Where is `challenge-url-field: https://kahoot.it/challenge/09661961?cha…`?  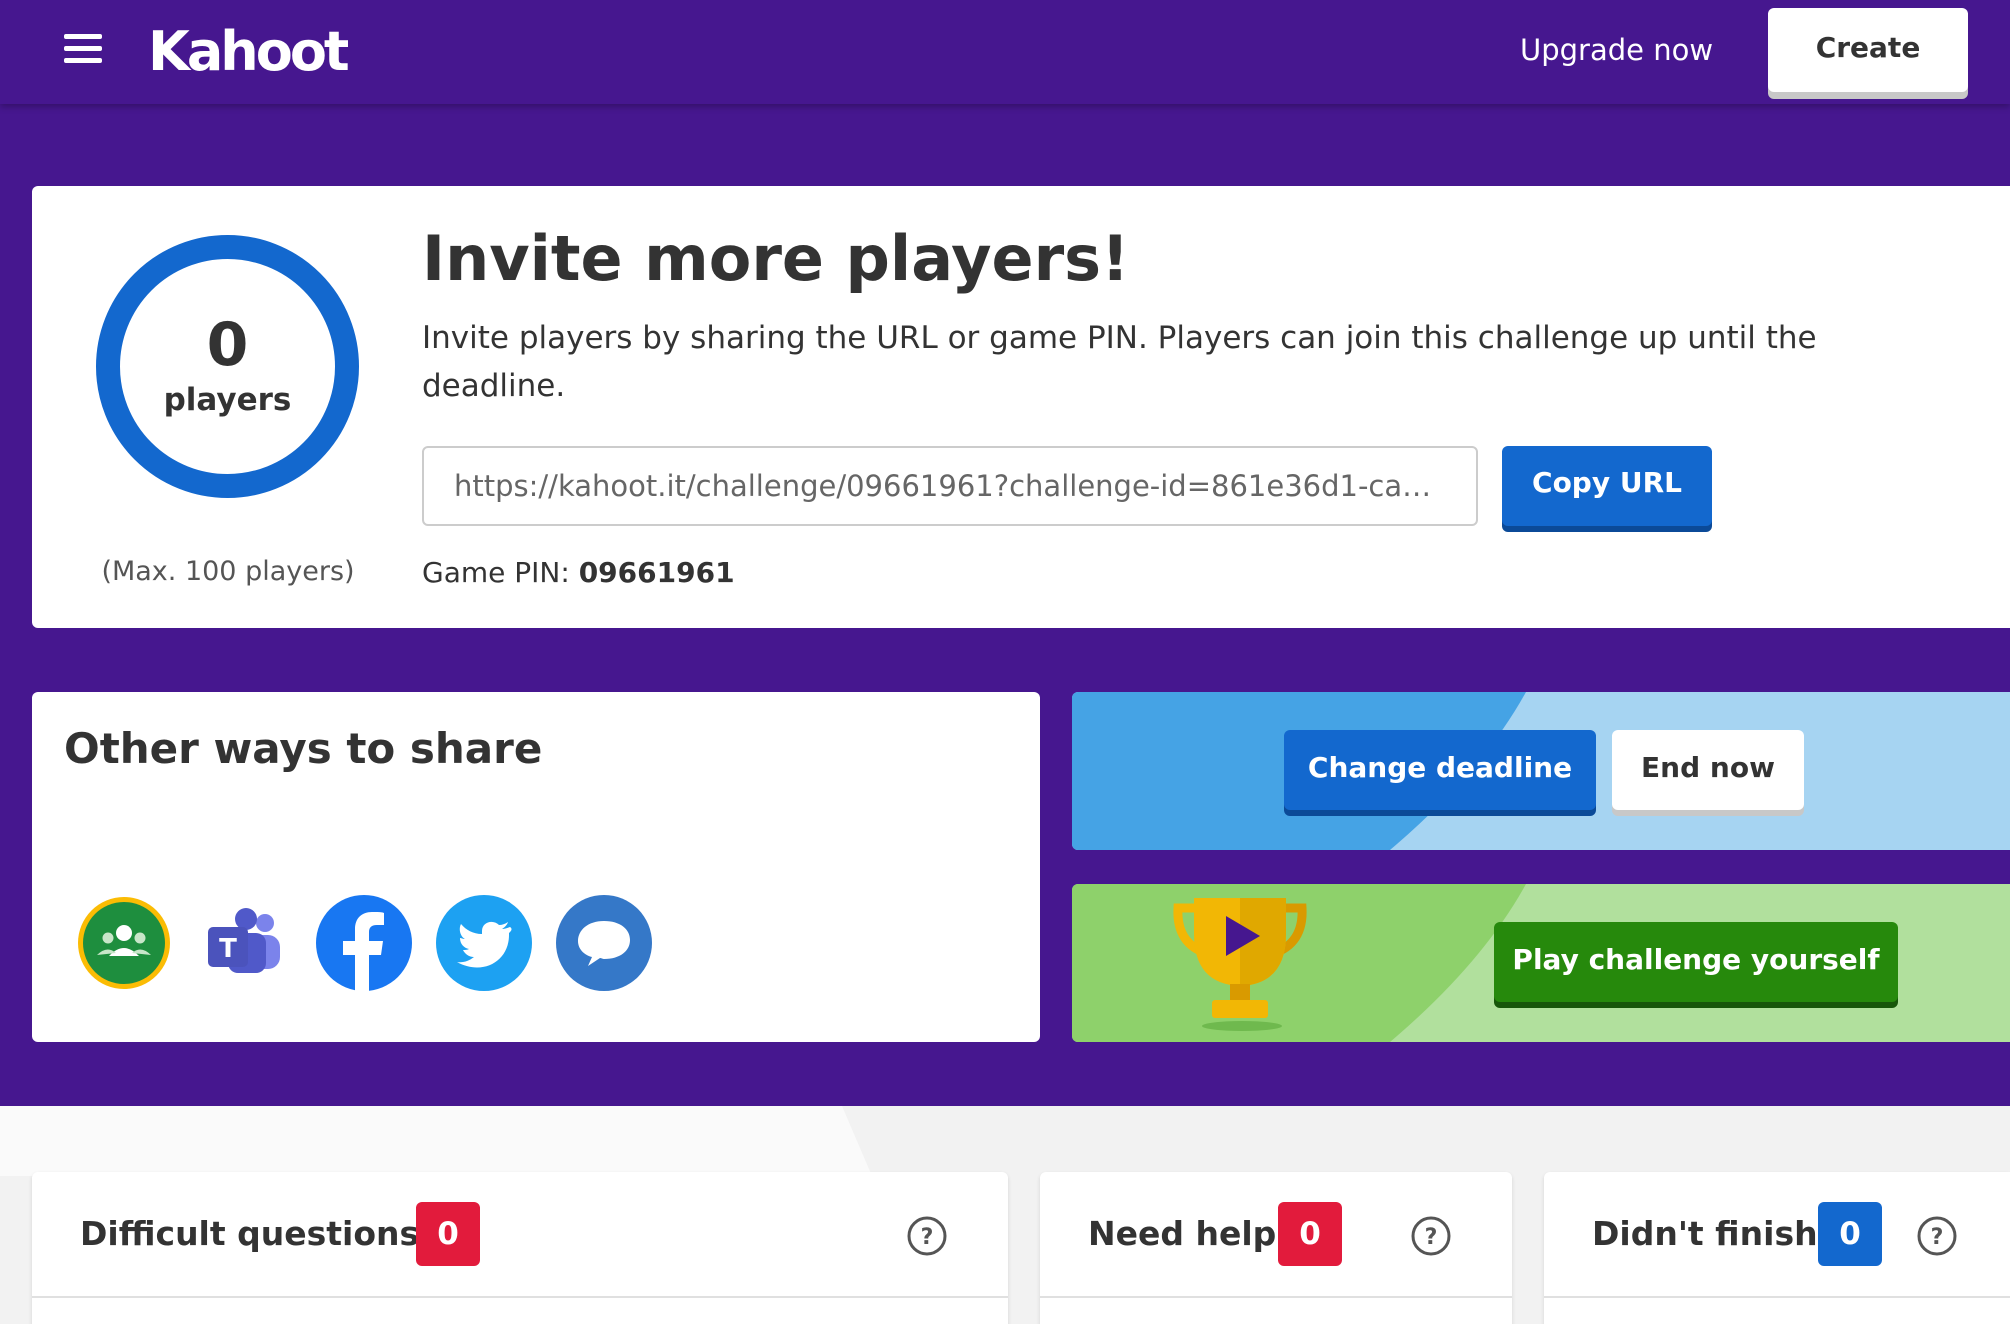 challenge-url-field: https://kahoot.it/challenge/09661961?cha… is located at coordinates (950, 486).